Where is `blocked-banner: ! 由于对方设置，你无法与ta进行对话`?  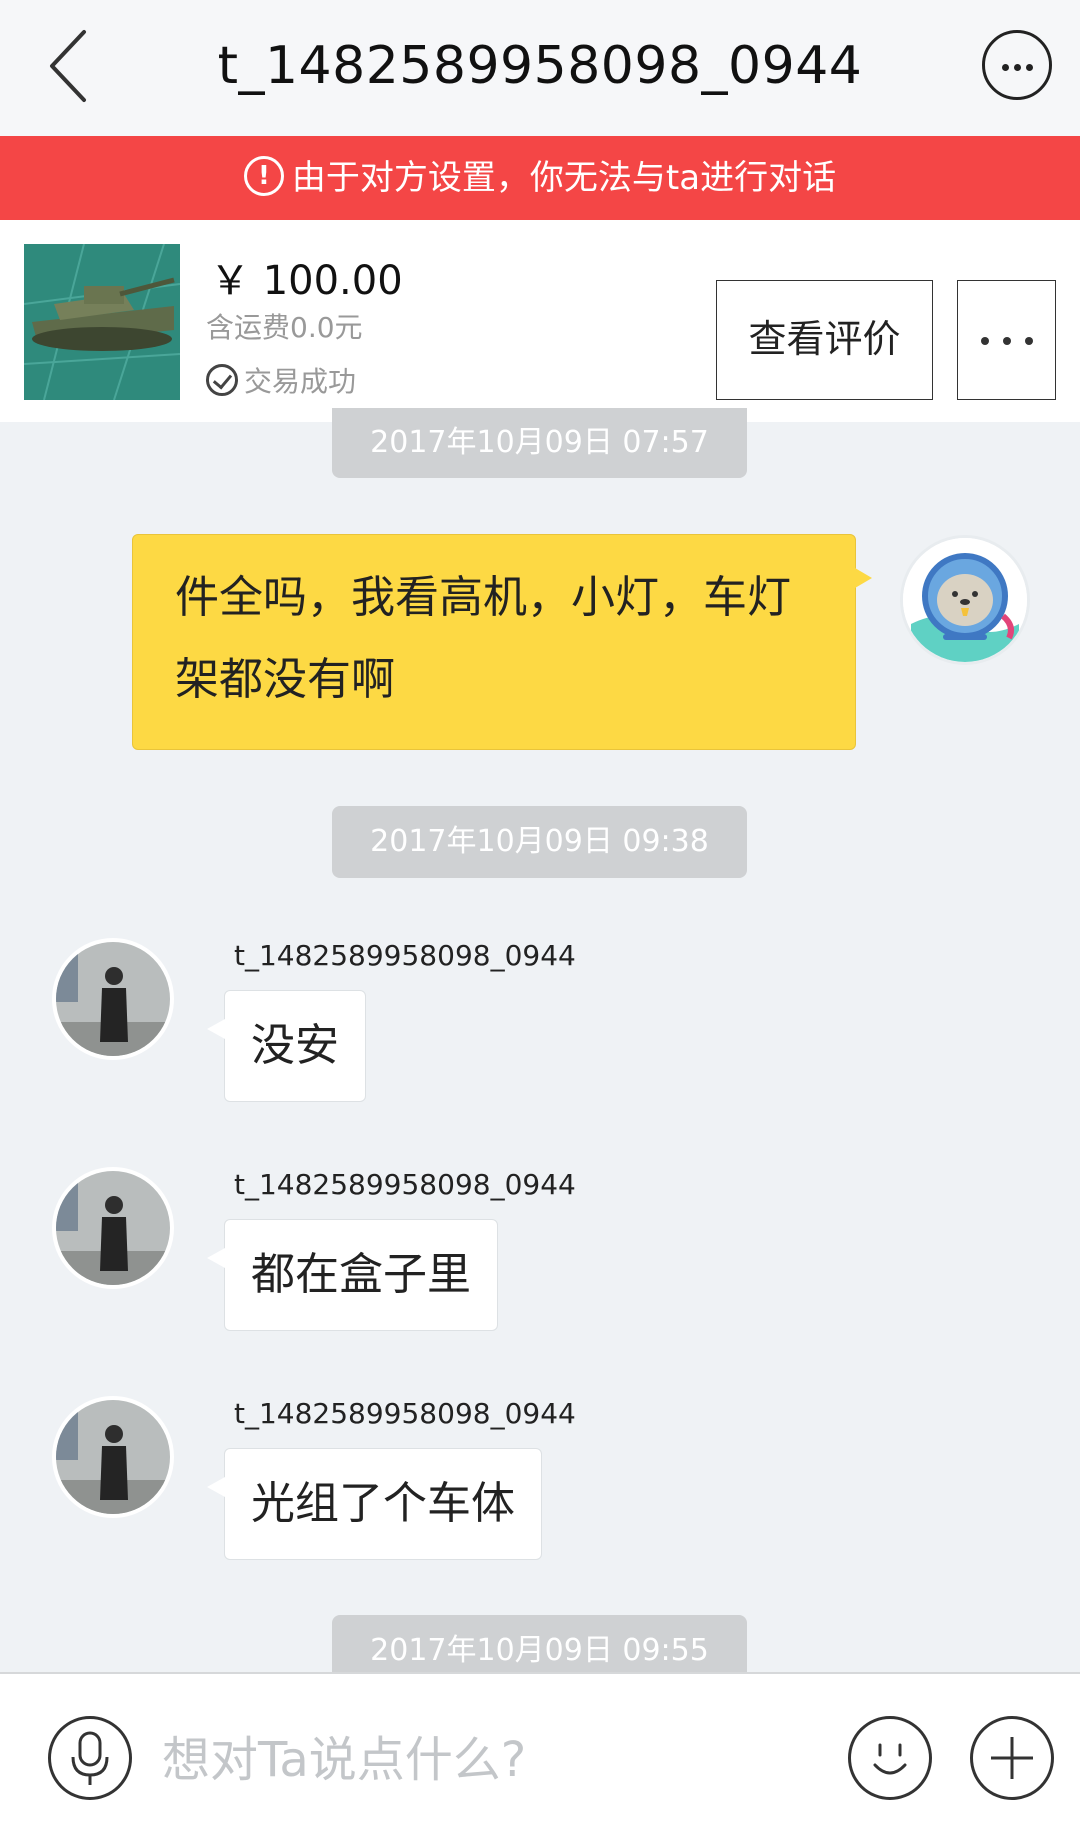
blocked-banner: ! 由于对方设置，你无法与ta进行对话 is located at coordinates (540, 178).